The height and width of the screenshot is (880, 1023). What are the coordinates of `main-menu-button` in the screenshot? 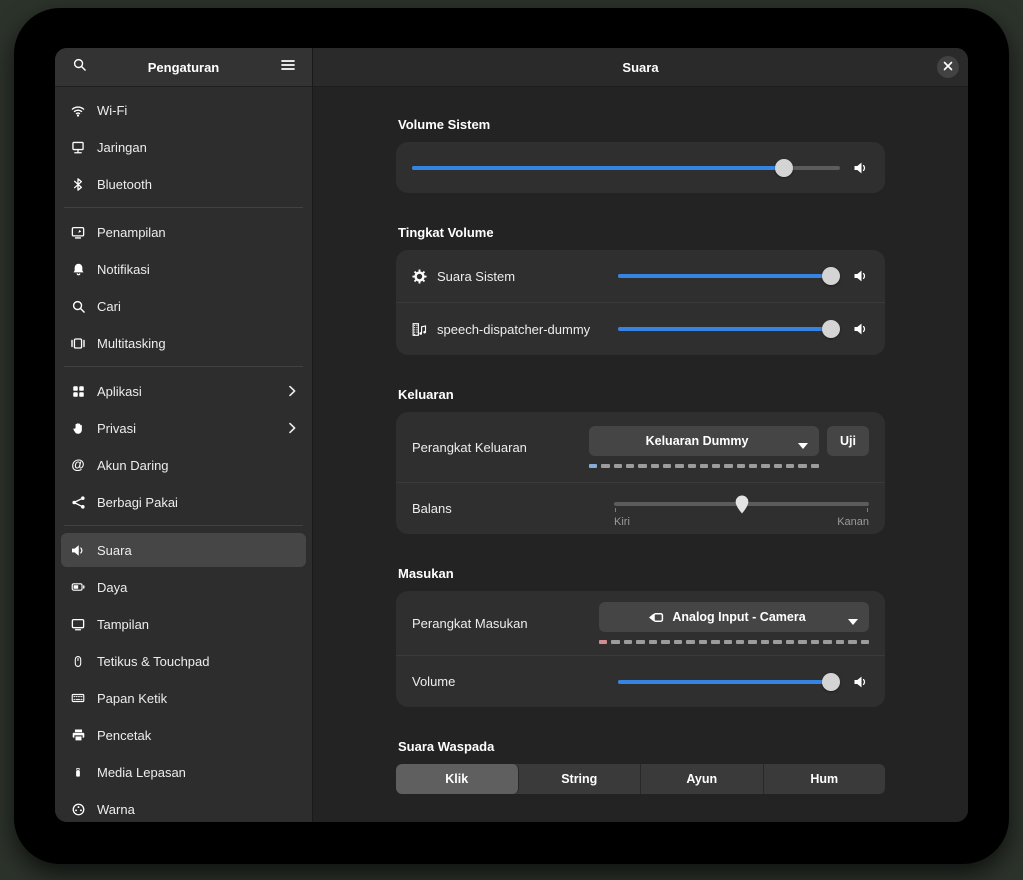 It's located at (288, 67).